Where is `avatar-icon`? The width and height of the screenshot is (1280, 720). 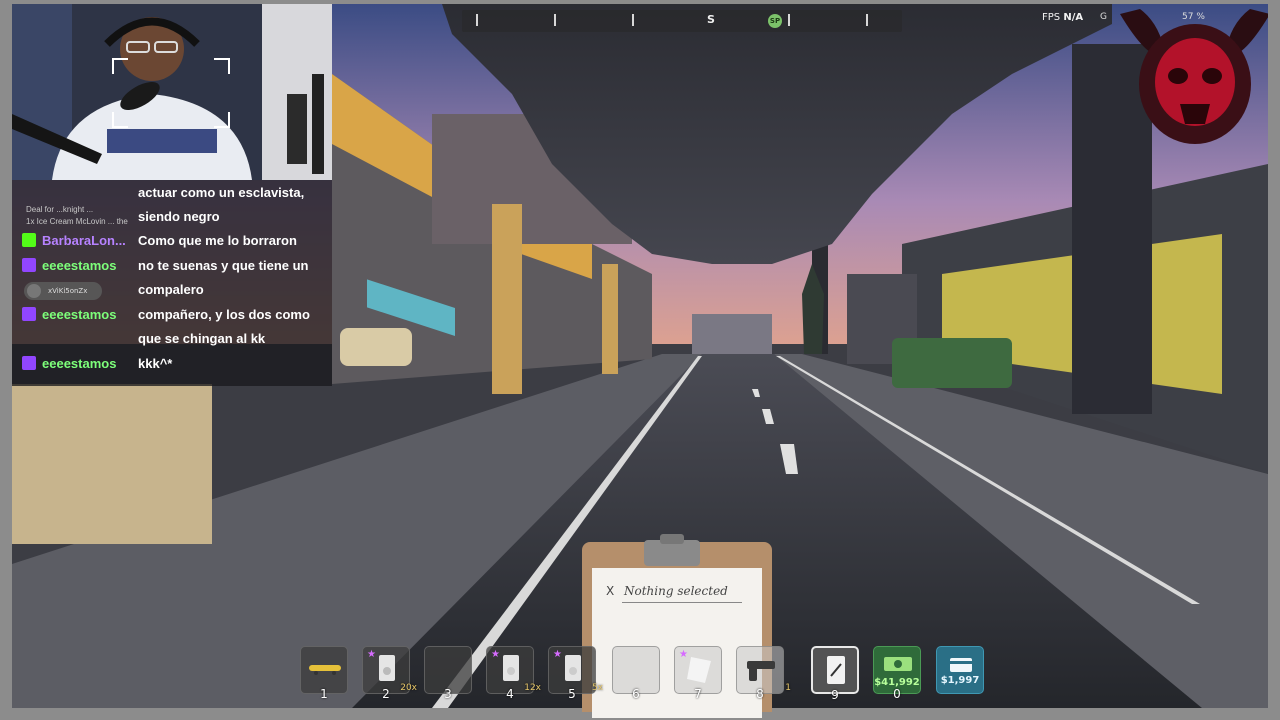
avatar-icon is located at coordinates (34, 291).